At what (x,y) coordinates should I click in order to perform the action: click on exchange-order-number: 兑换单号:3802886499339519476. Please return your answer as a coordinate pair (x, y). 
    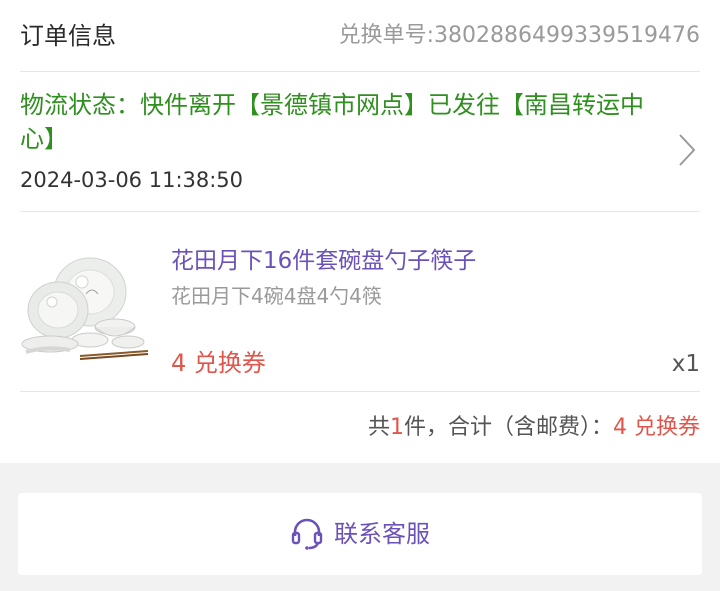
    Looking at the image, I should click on (519, 35).